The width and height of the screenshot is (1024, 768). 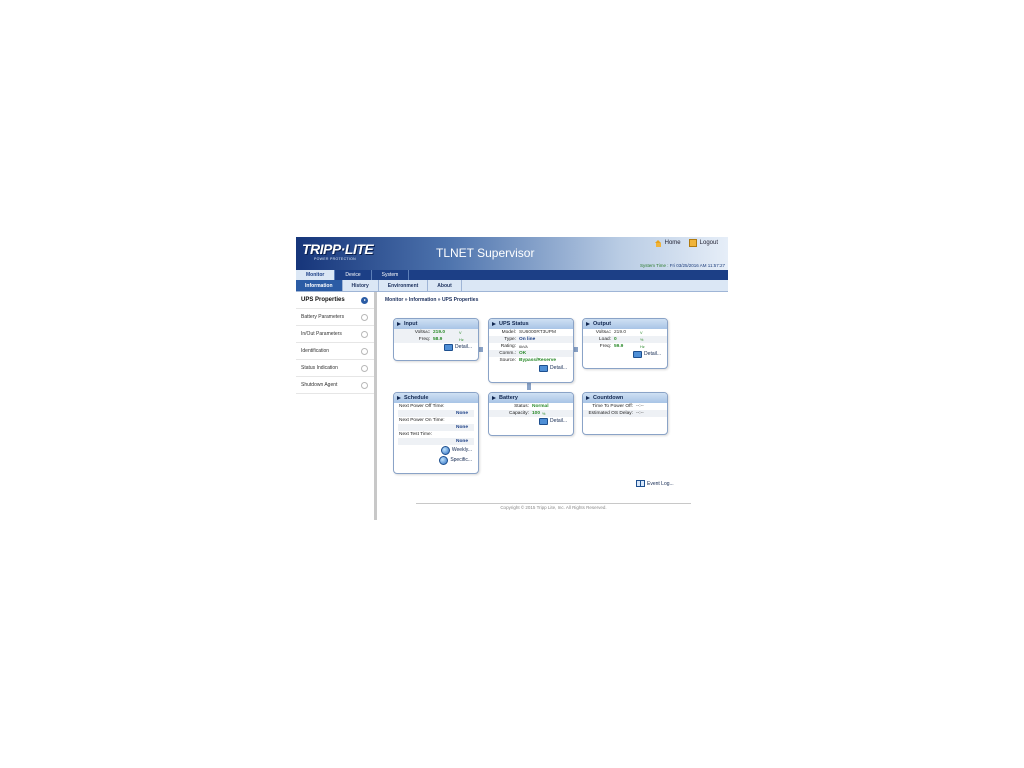 I want to click on ups-comm-label: Comm.:, so click(x=507, y=353).